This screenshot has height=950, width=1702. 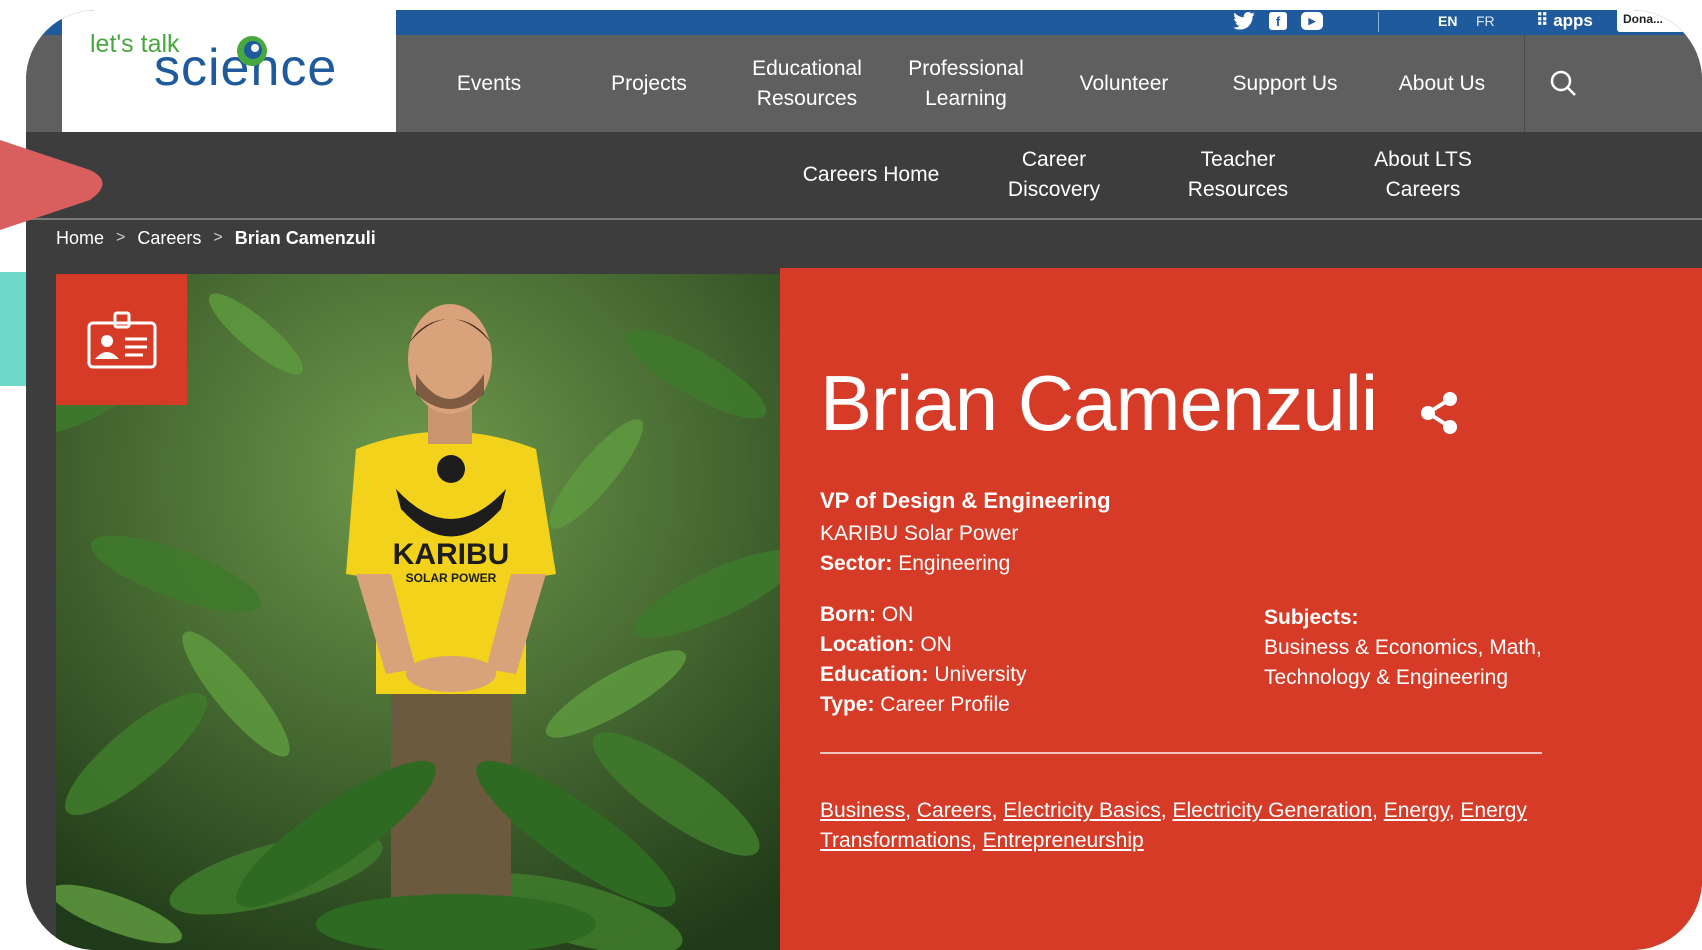 I want to click on grid-icon: ⠿, so click(x=1542, y=20).